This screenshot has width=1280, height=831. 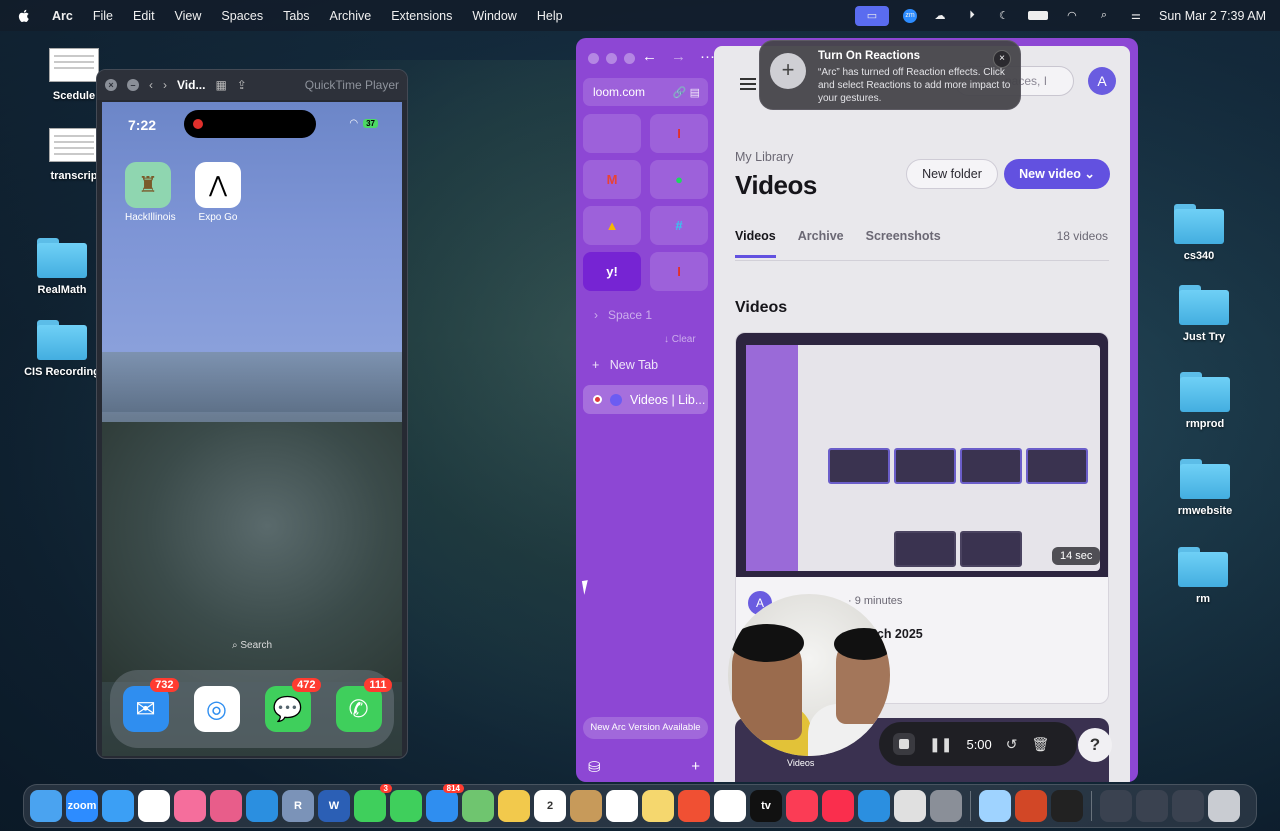 What do you see at coordinates (62, 267) in the screenshot?
I see `desktop-folder-realmath: RealMath` at bounding box center [62, 267].